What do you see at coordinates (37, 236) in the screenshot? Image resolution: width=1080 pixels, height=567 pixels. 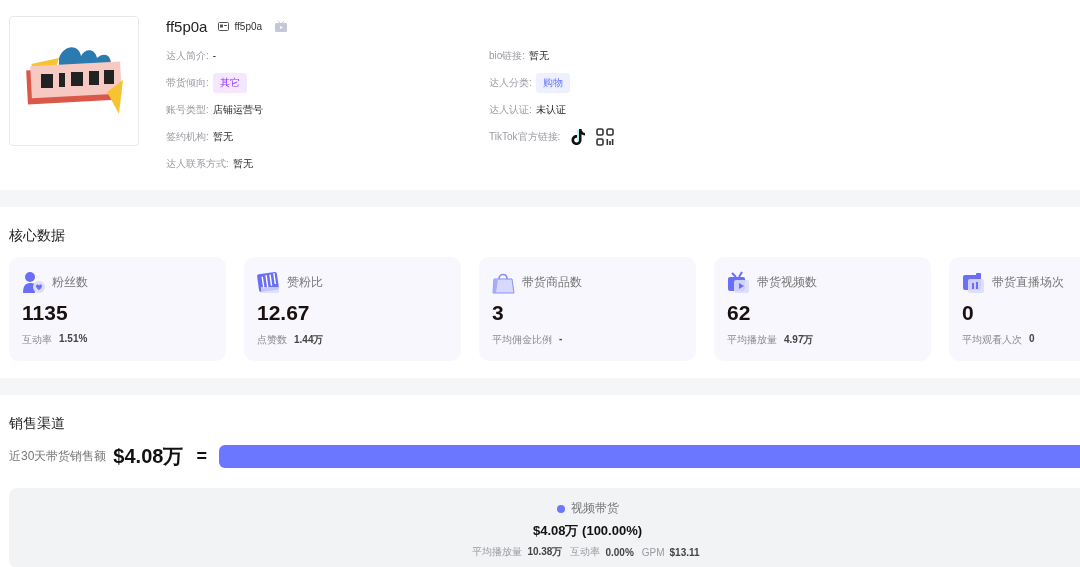 I see `section-title: 核心数据` at bounding box center [37, 236].